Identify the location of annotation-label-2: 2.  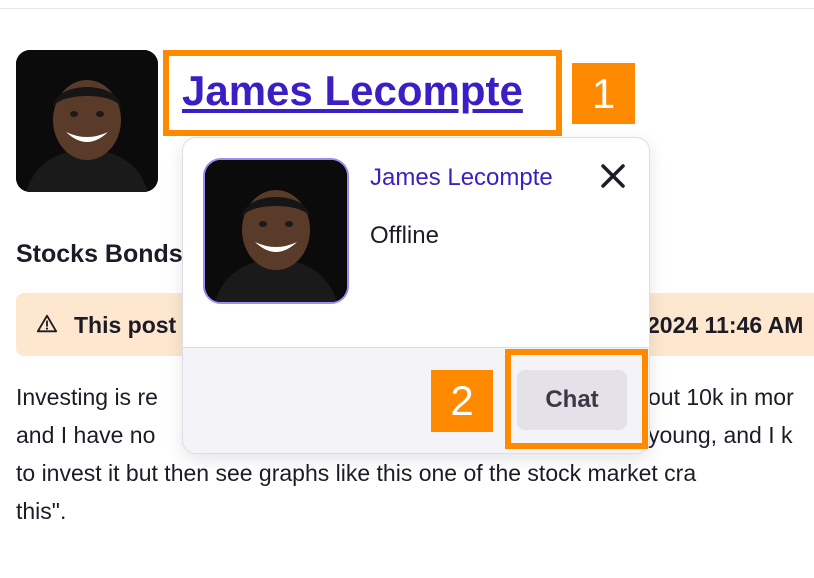
(462, 401).